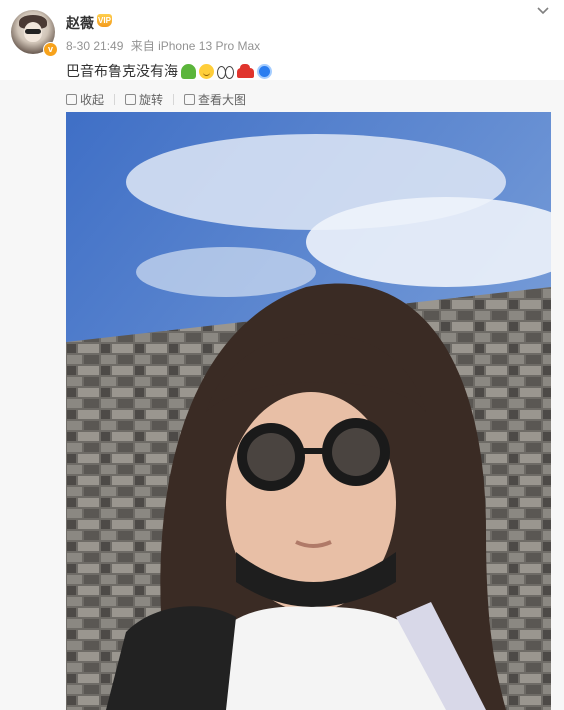 The width and height of the screenshot is (564, 710). Describe the element at coordinates (104, 20) in the screenshot. I see `member-crown-icon: VIP` at that location.